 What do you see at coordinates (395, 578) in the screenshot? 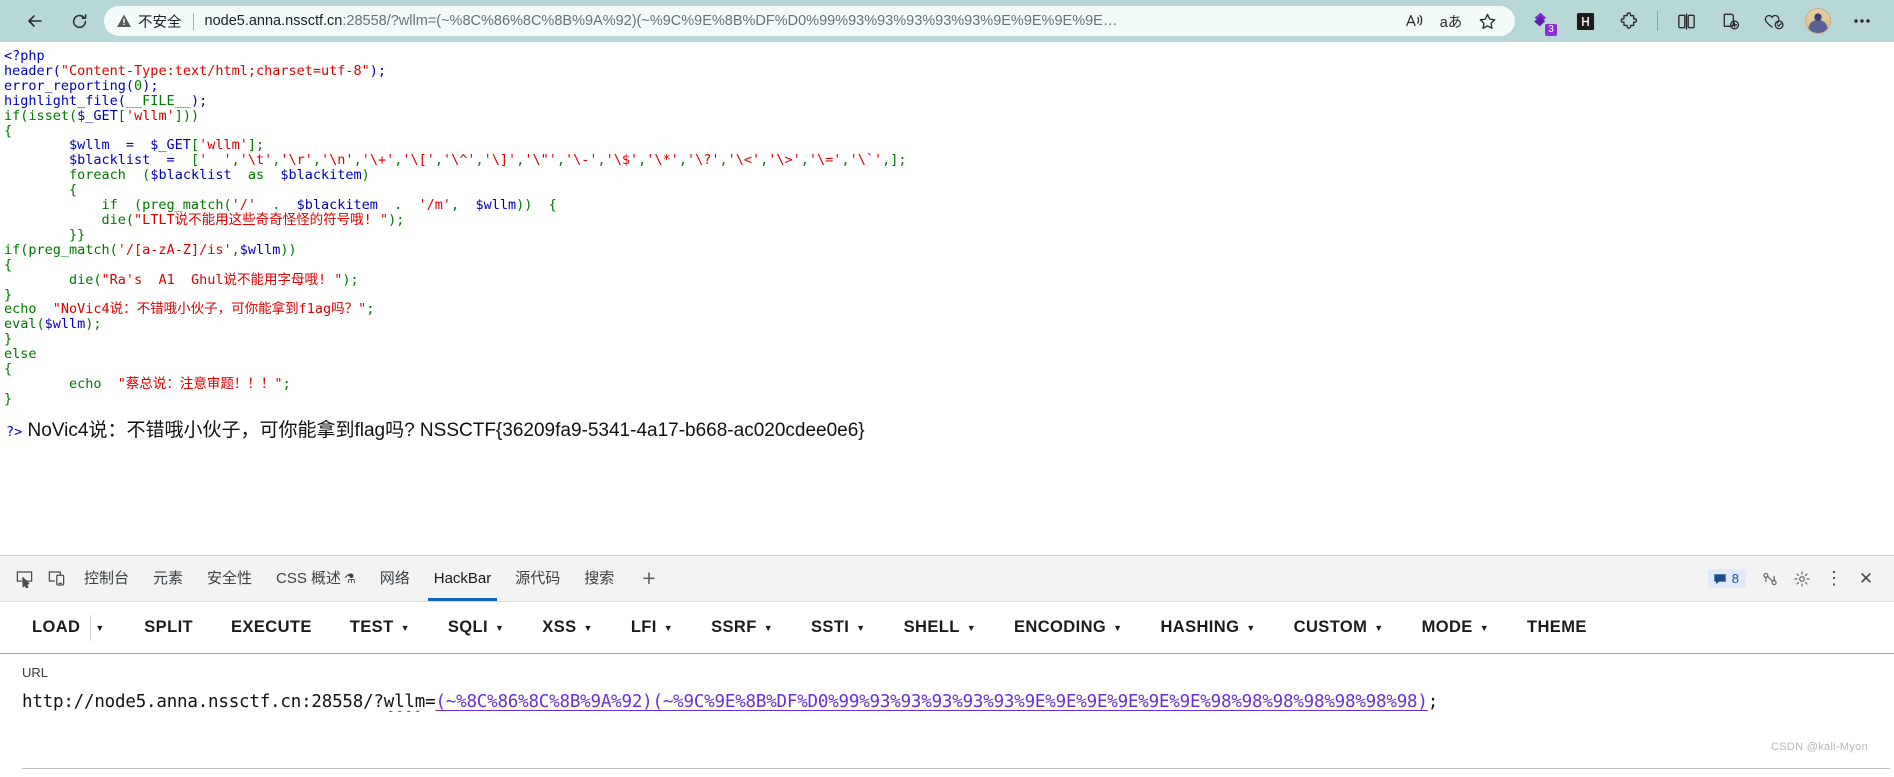
I see `devtools-tab-network: 网络` at bounding box center [395, 578].